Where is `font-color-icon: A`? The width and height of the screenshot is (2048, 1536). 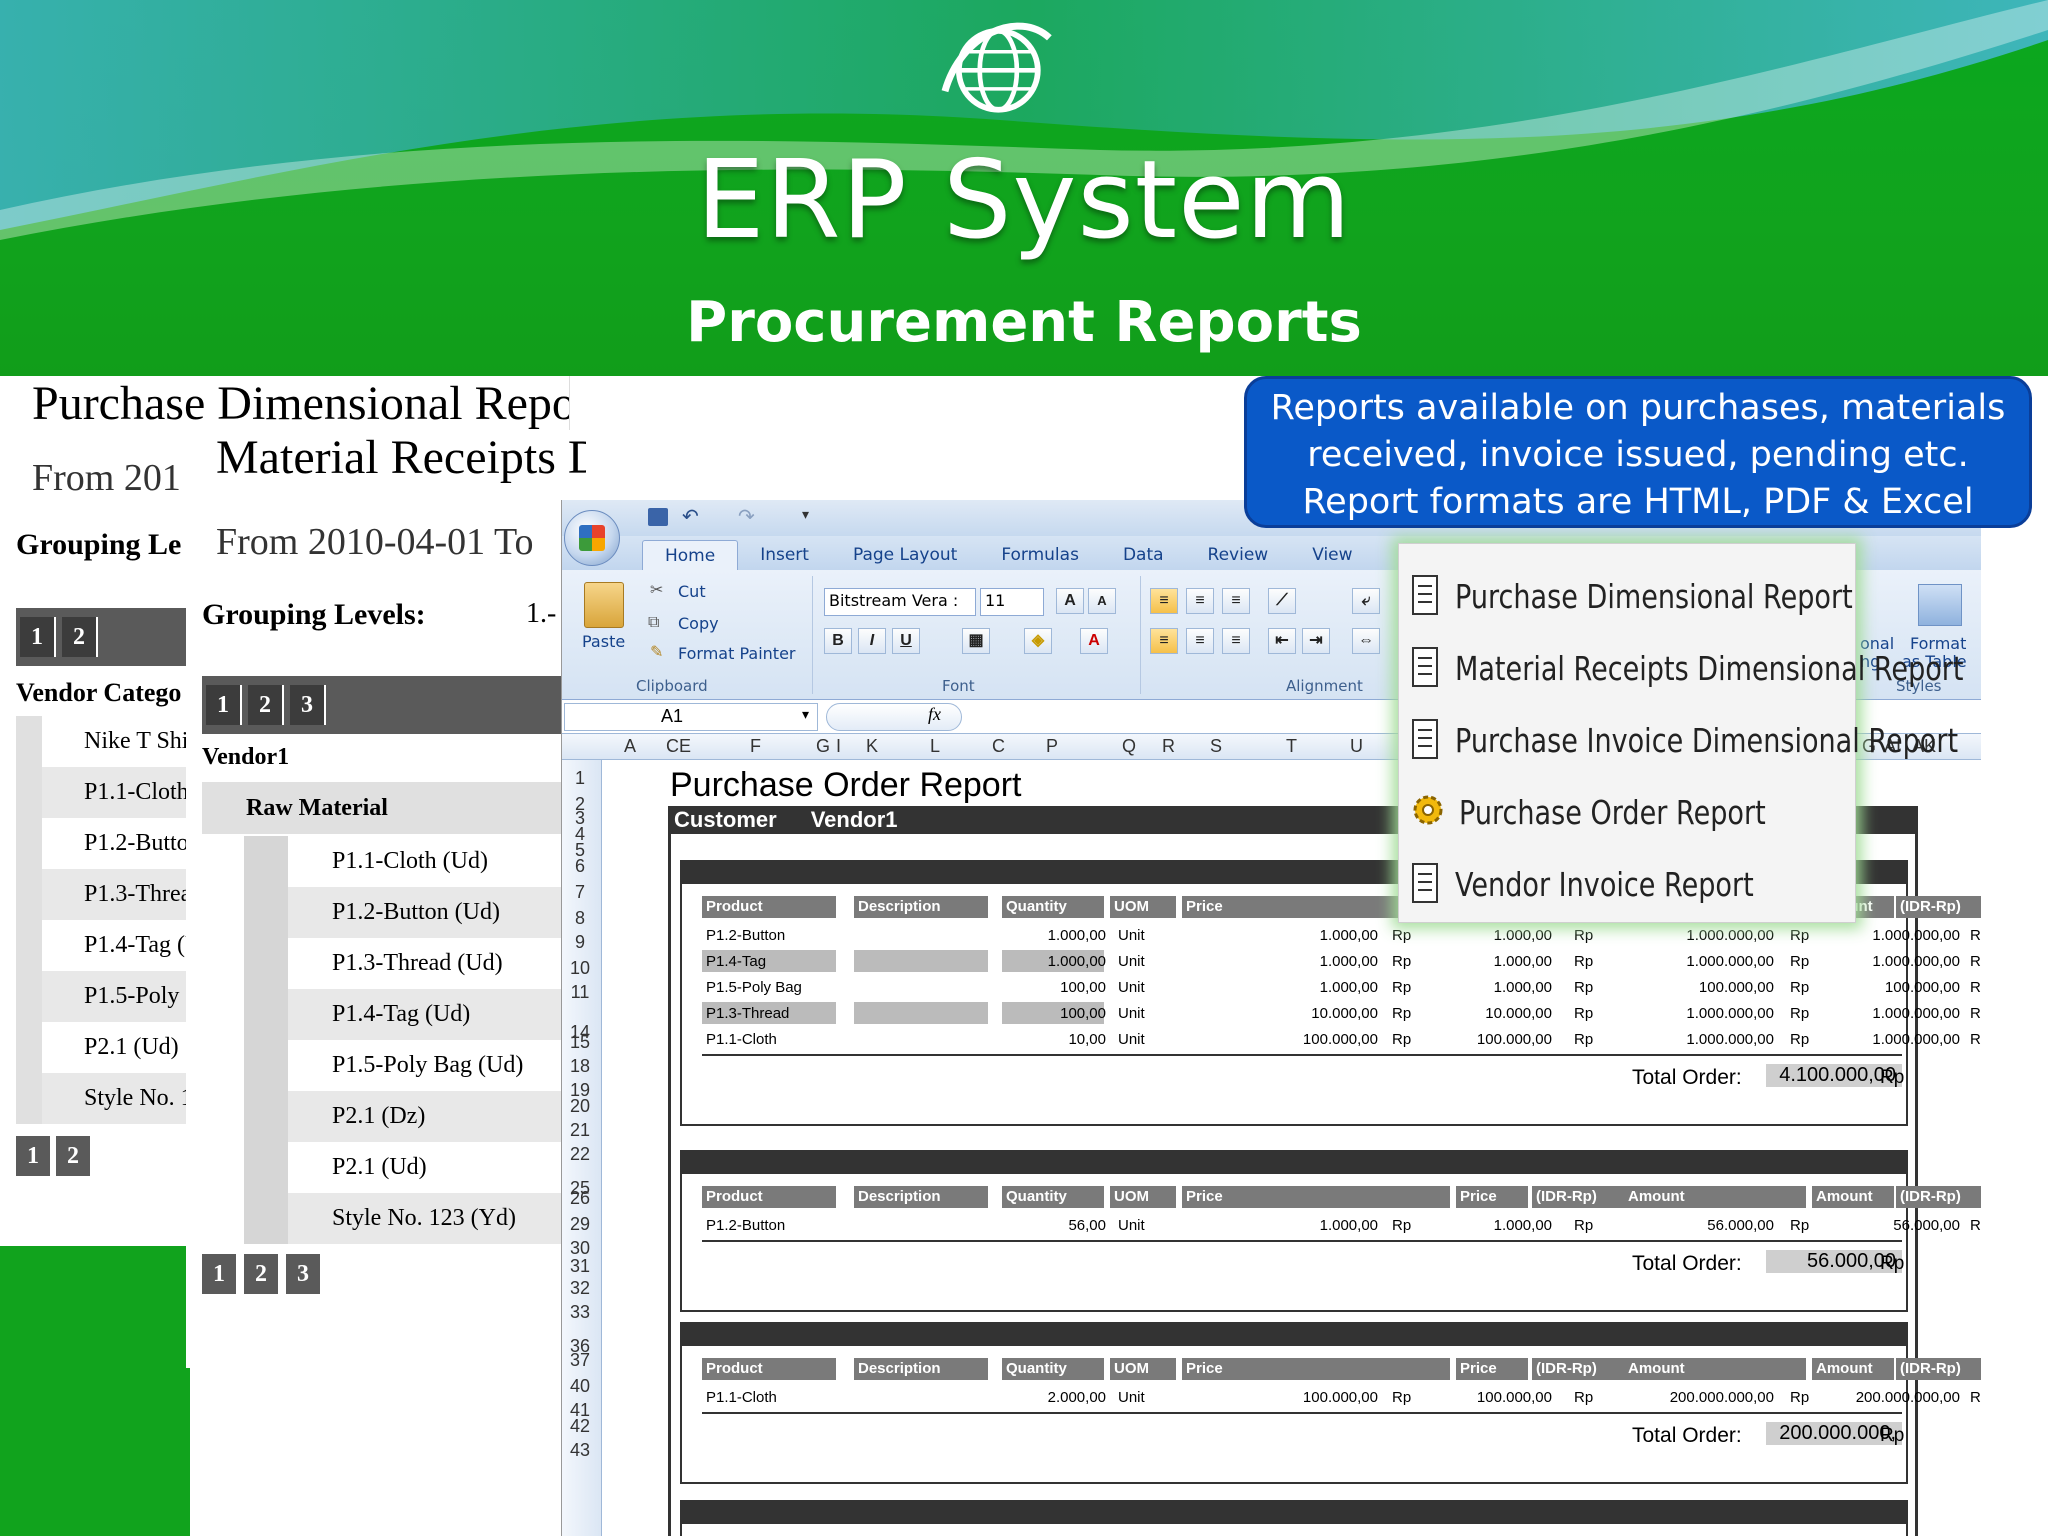 font-color-icon: A is located at coordinates (1094, 641).